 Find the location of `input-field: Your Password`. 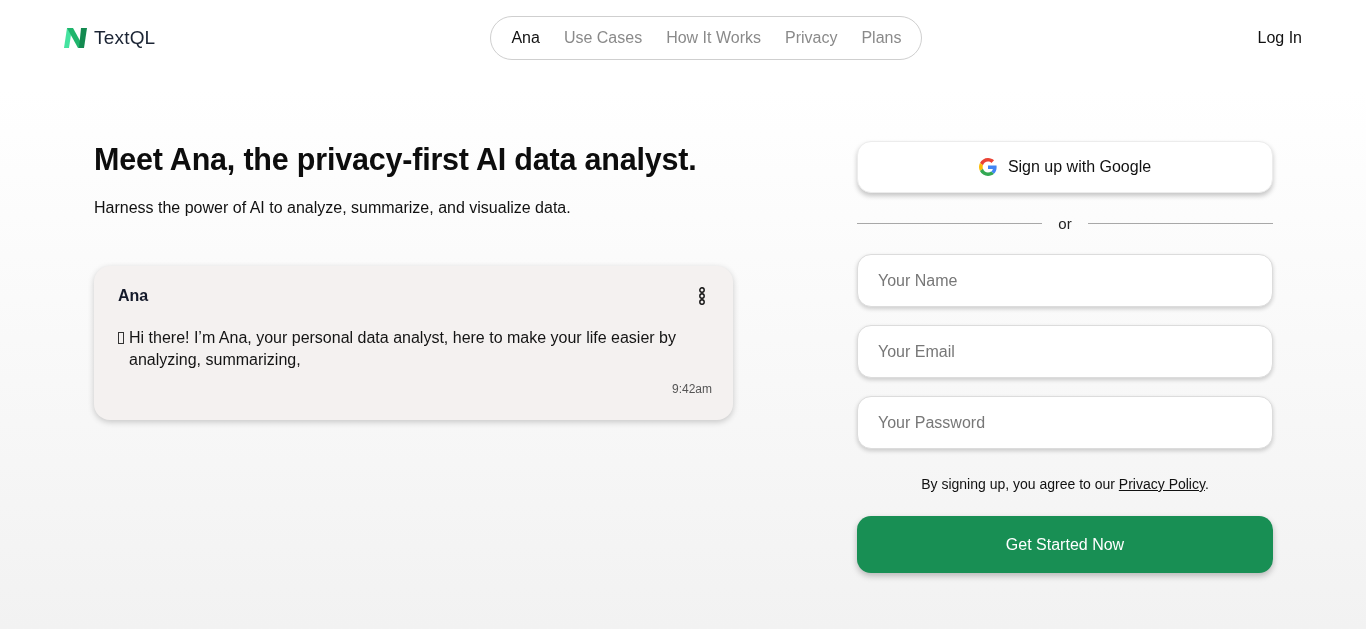

input-field: Your Password is located at coordinates (1065, 422).